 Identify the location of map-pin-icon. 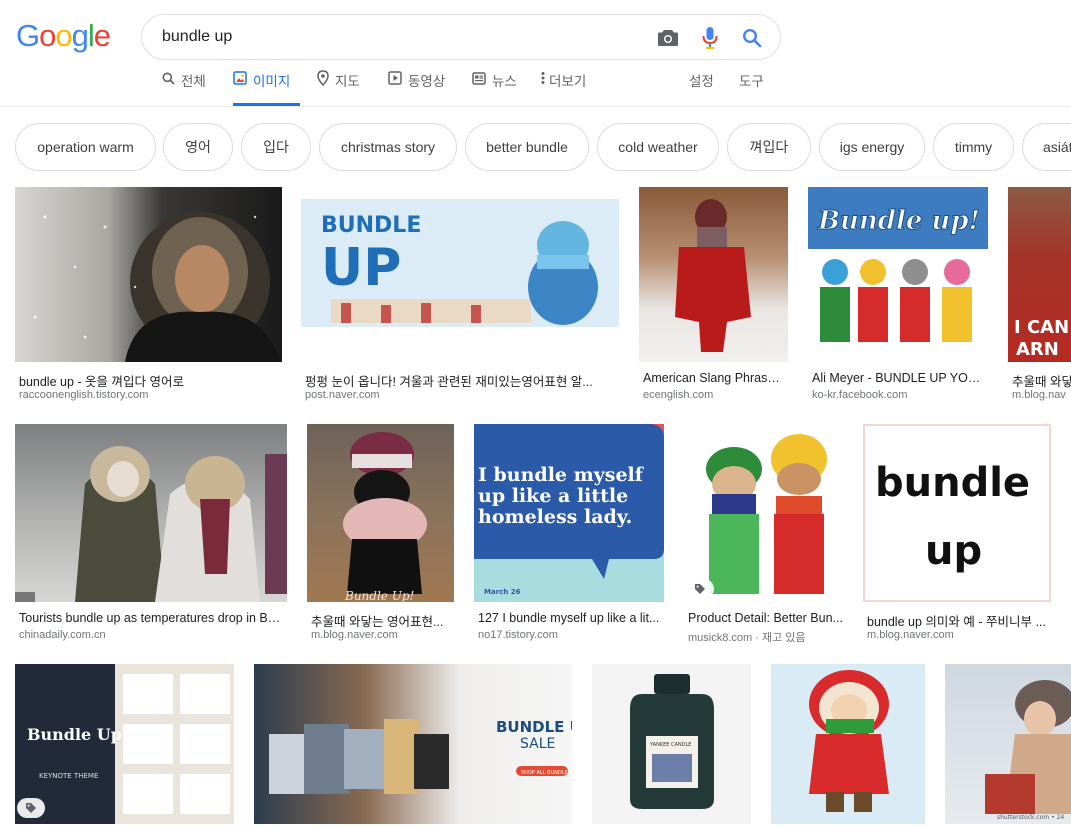
(323, 78).